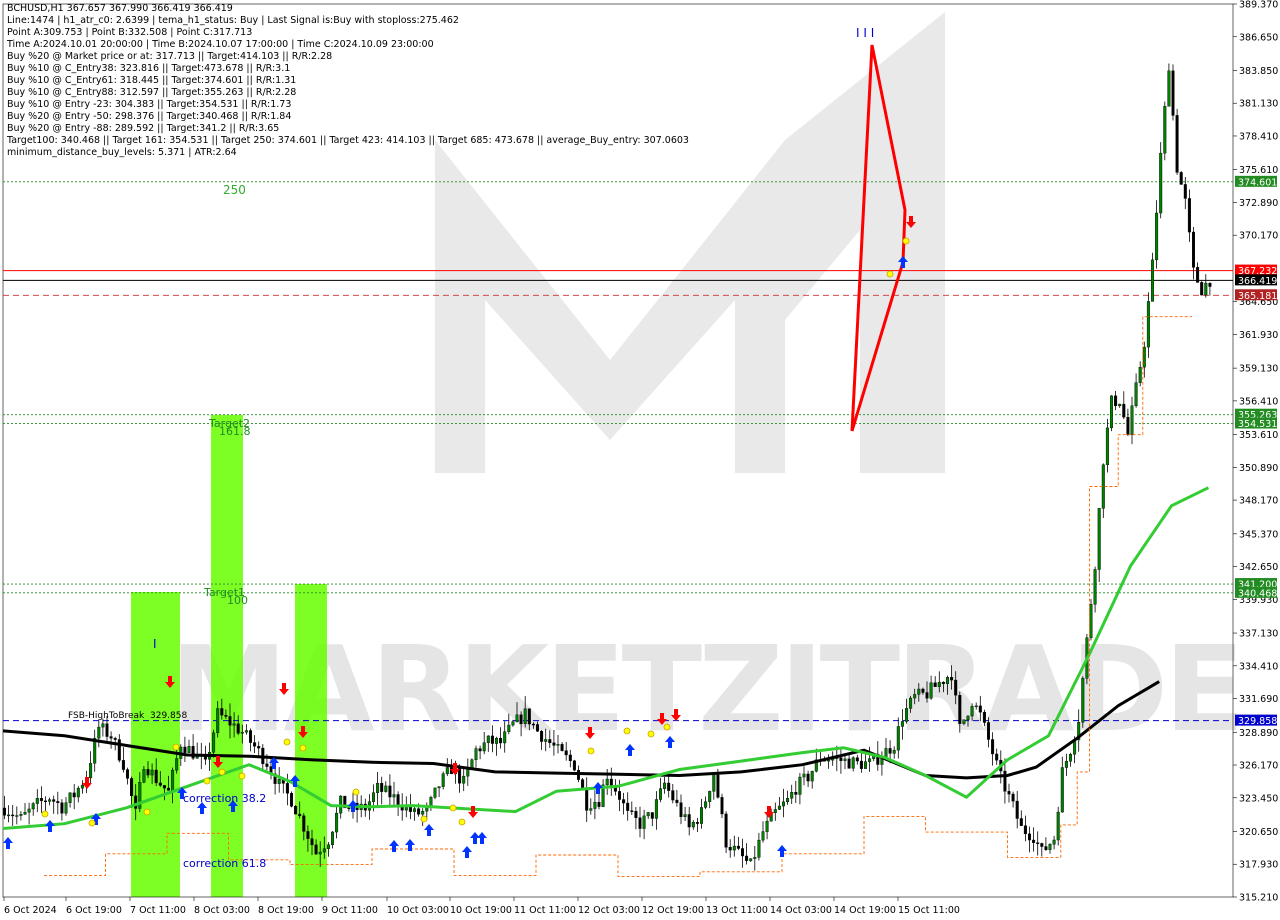  Describe the element at coordinates (1258, 832) in the screenshot. I see `y-tick-label: 320.650` at that location.